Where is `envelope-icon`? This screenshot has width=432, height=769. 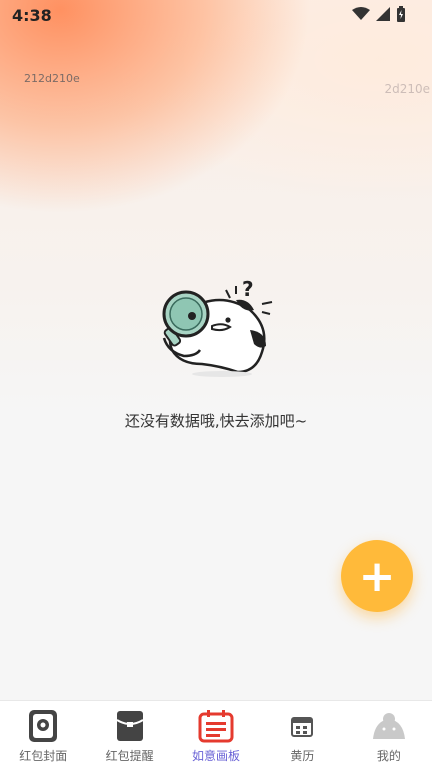
envelope-icon is located at coordinates (130, 726).